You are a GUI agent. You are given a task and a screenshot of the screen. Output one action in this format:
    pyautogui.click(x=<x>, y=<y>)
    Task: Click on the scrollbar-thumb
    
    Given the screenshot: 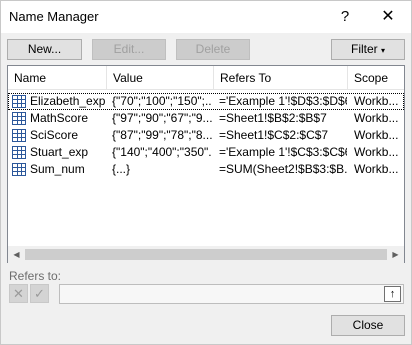 What is the action you would take?
    pyautogui.click(x=206, y=254)
    